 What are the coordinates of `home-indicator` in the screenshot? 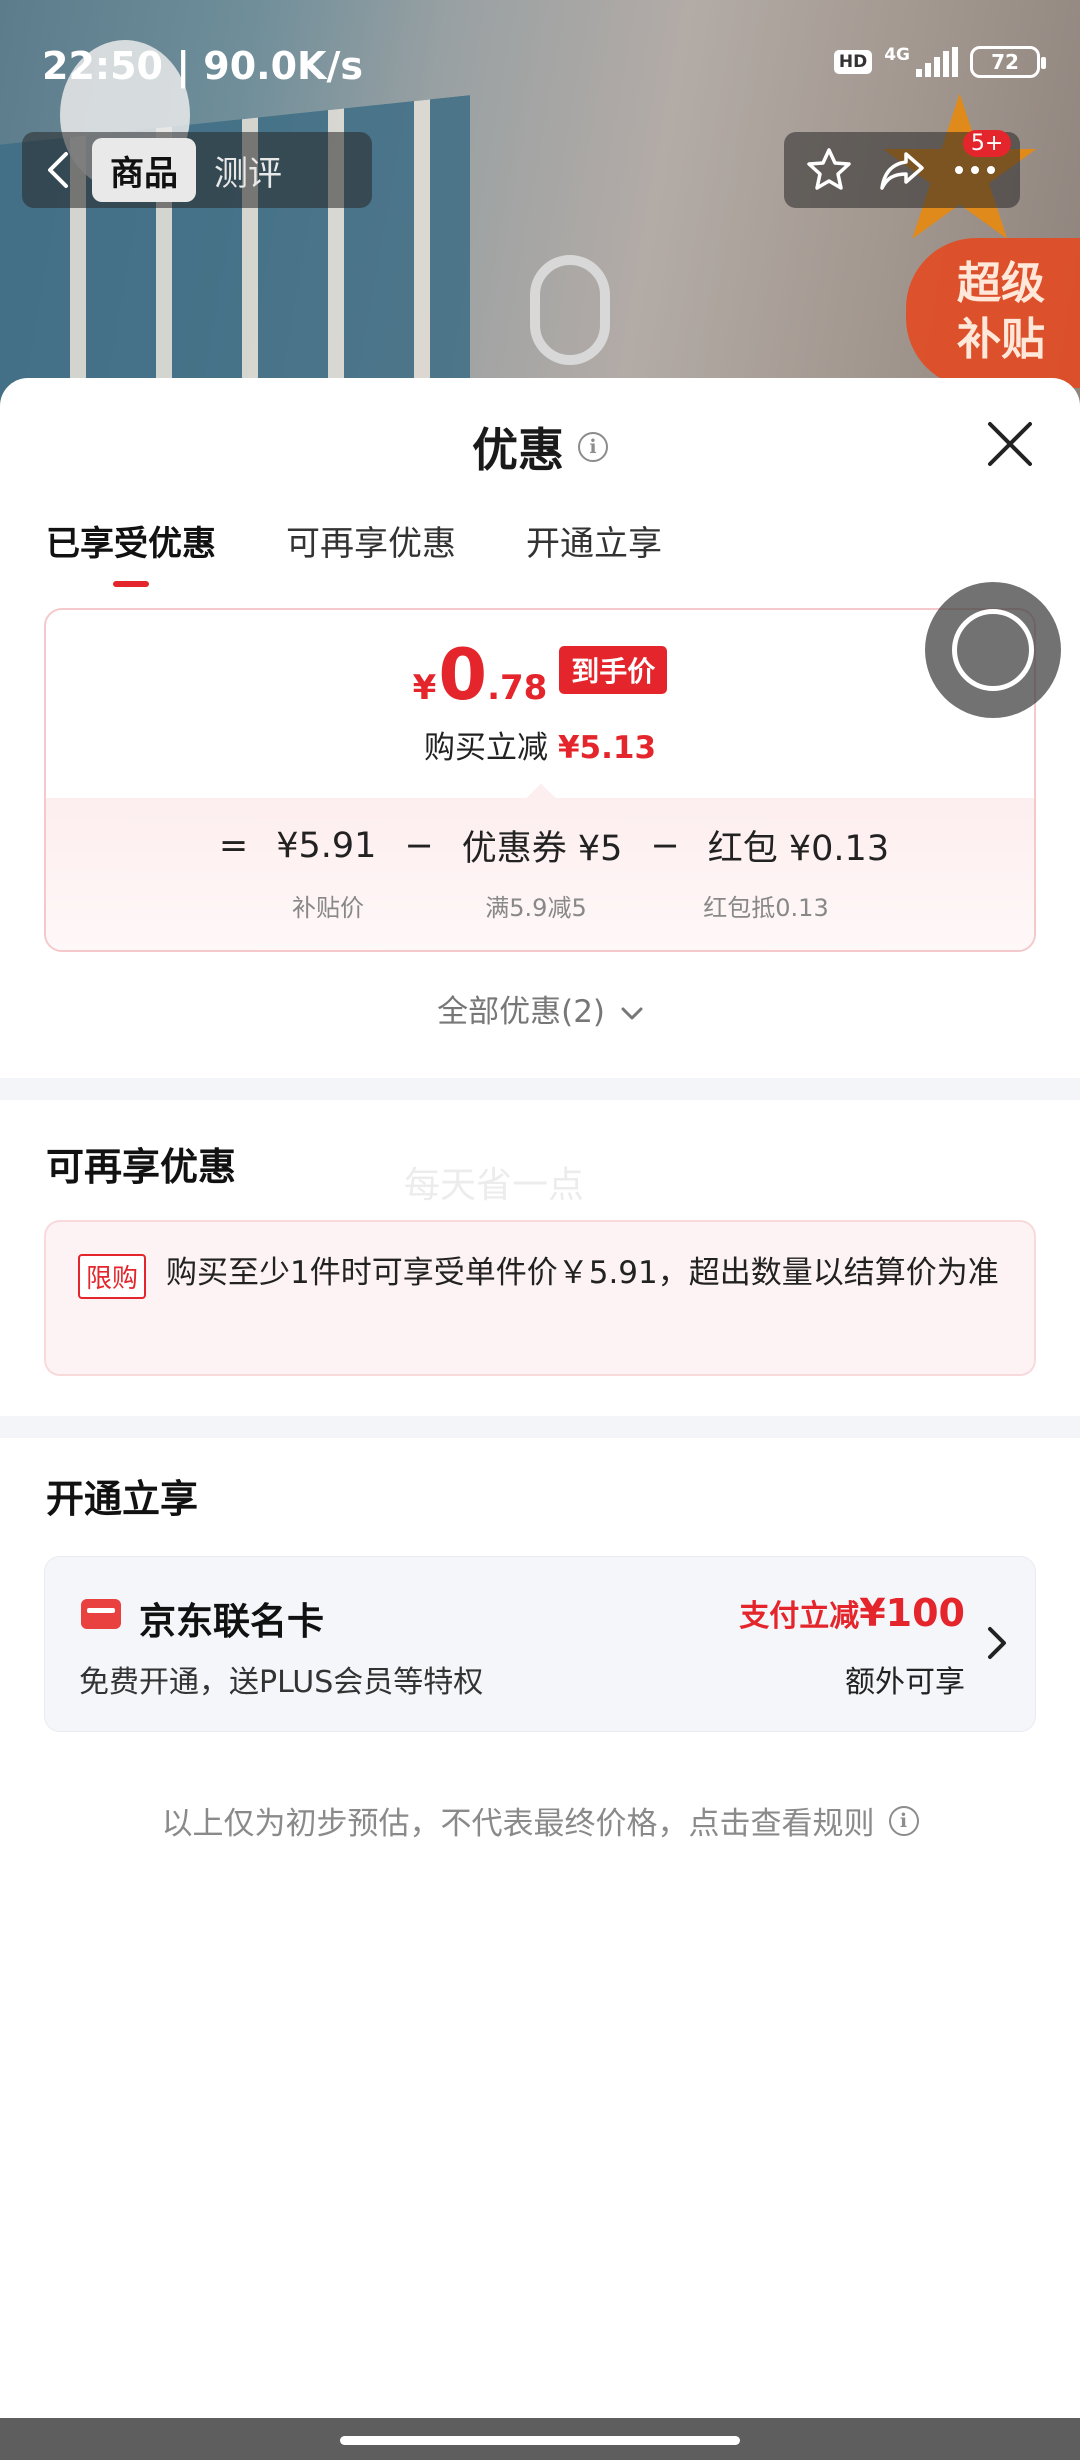 It's located at (540, 2440).